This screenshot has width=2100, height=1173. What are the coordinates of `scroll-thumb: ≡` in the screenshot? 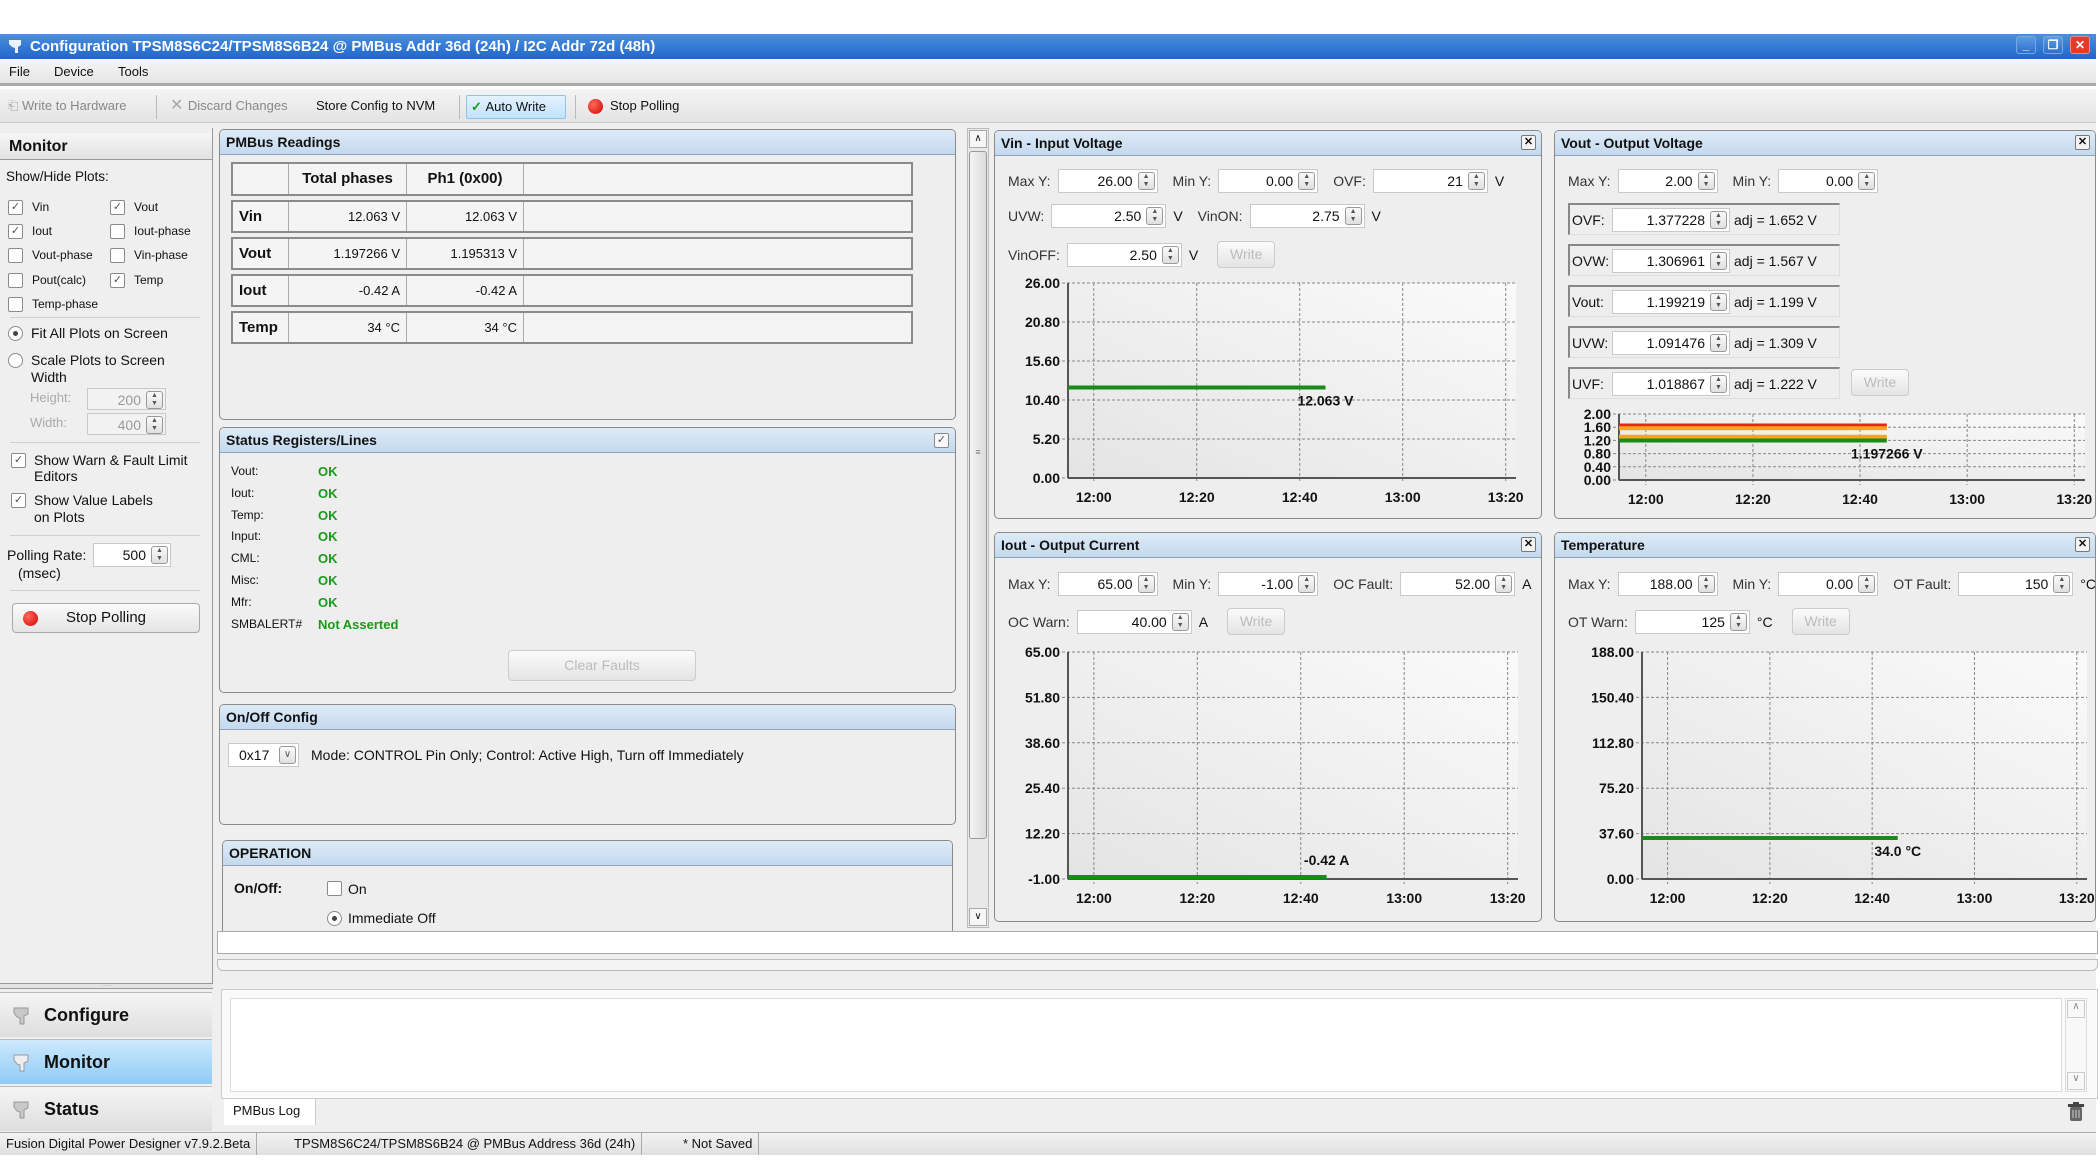 It's located at (978, 495).